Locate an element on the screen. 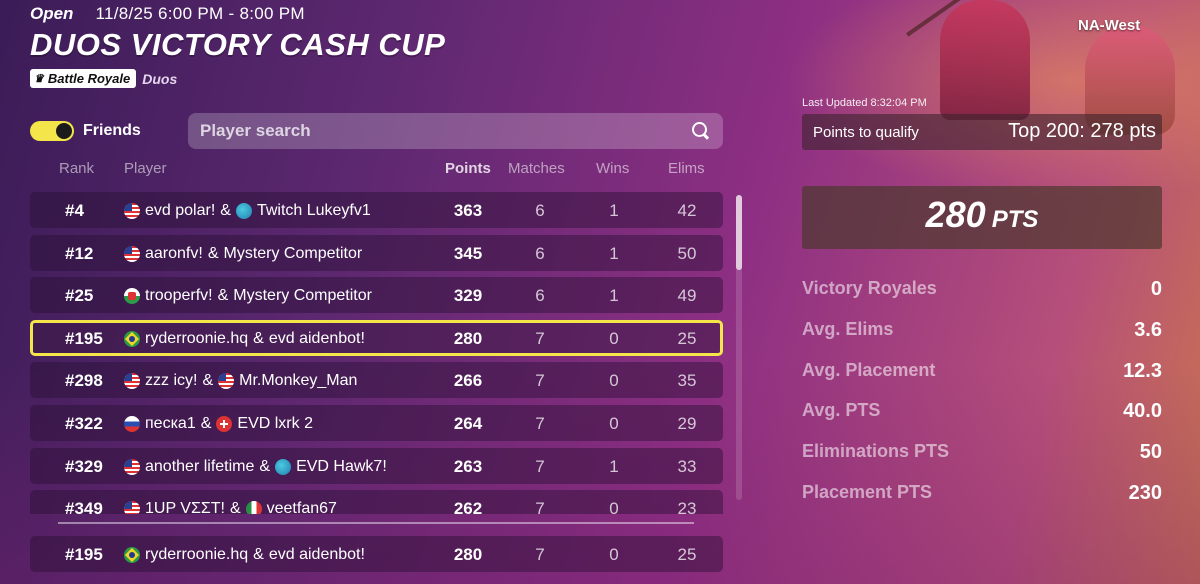 Image resolution: width=1200 pixels, height=584 pixels. player-pair: ryderroonie.hq & evd aidenbot! is located at coordinates (244, 555).